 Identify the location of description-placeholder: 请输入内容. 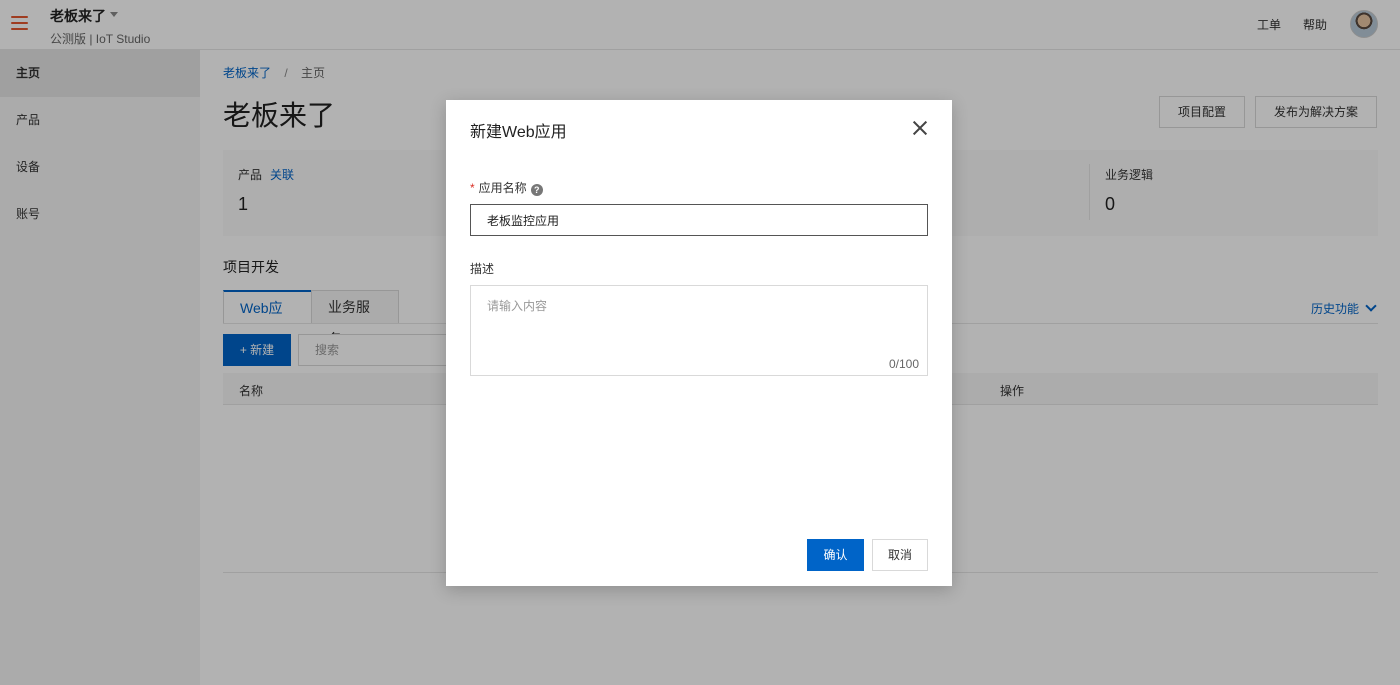
(517, 306).